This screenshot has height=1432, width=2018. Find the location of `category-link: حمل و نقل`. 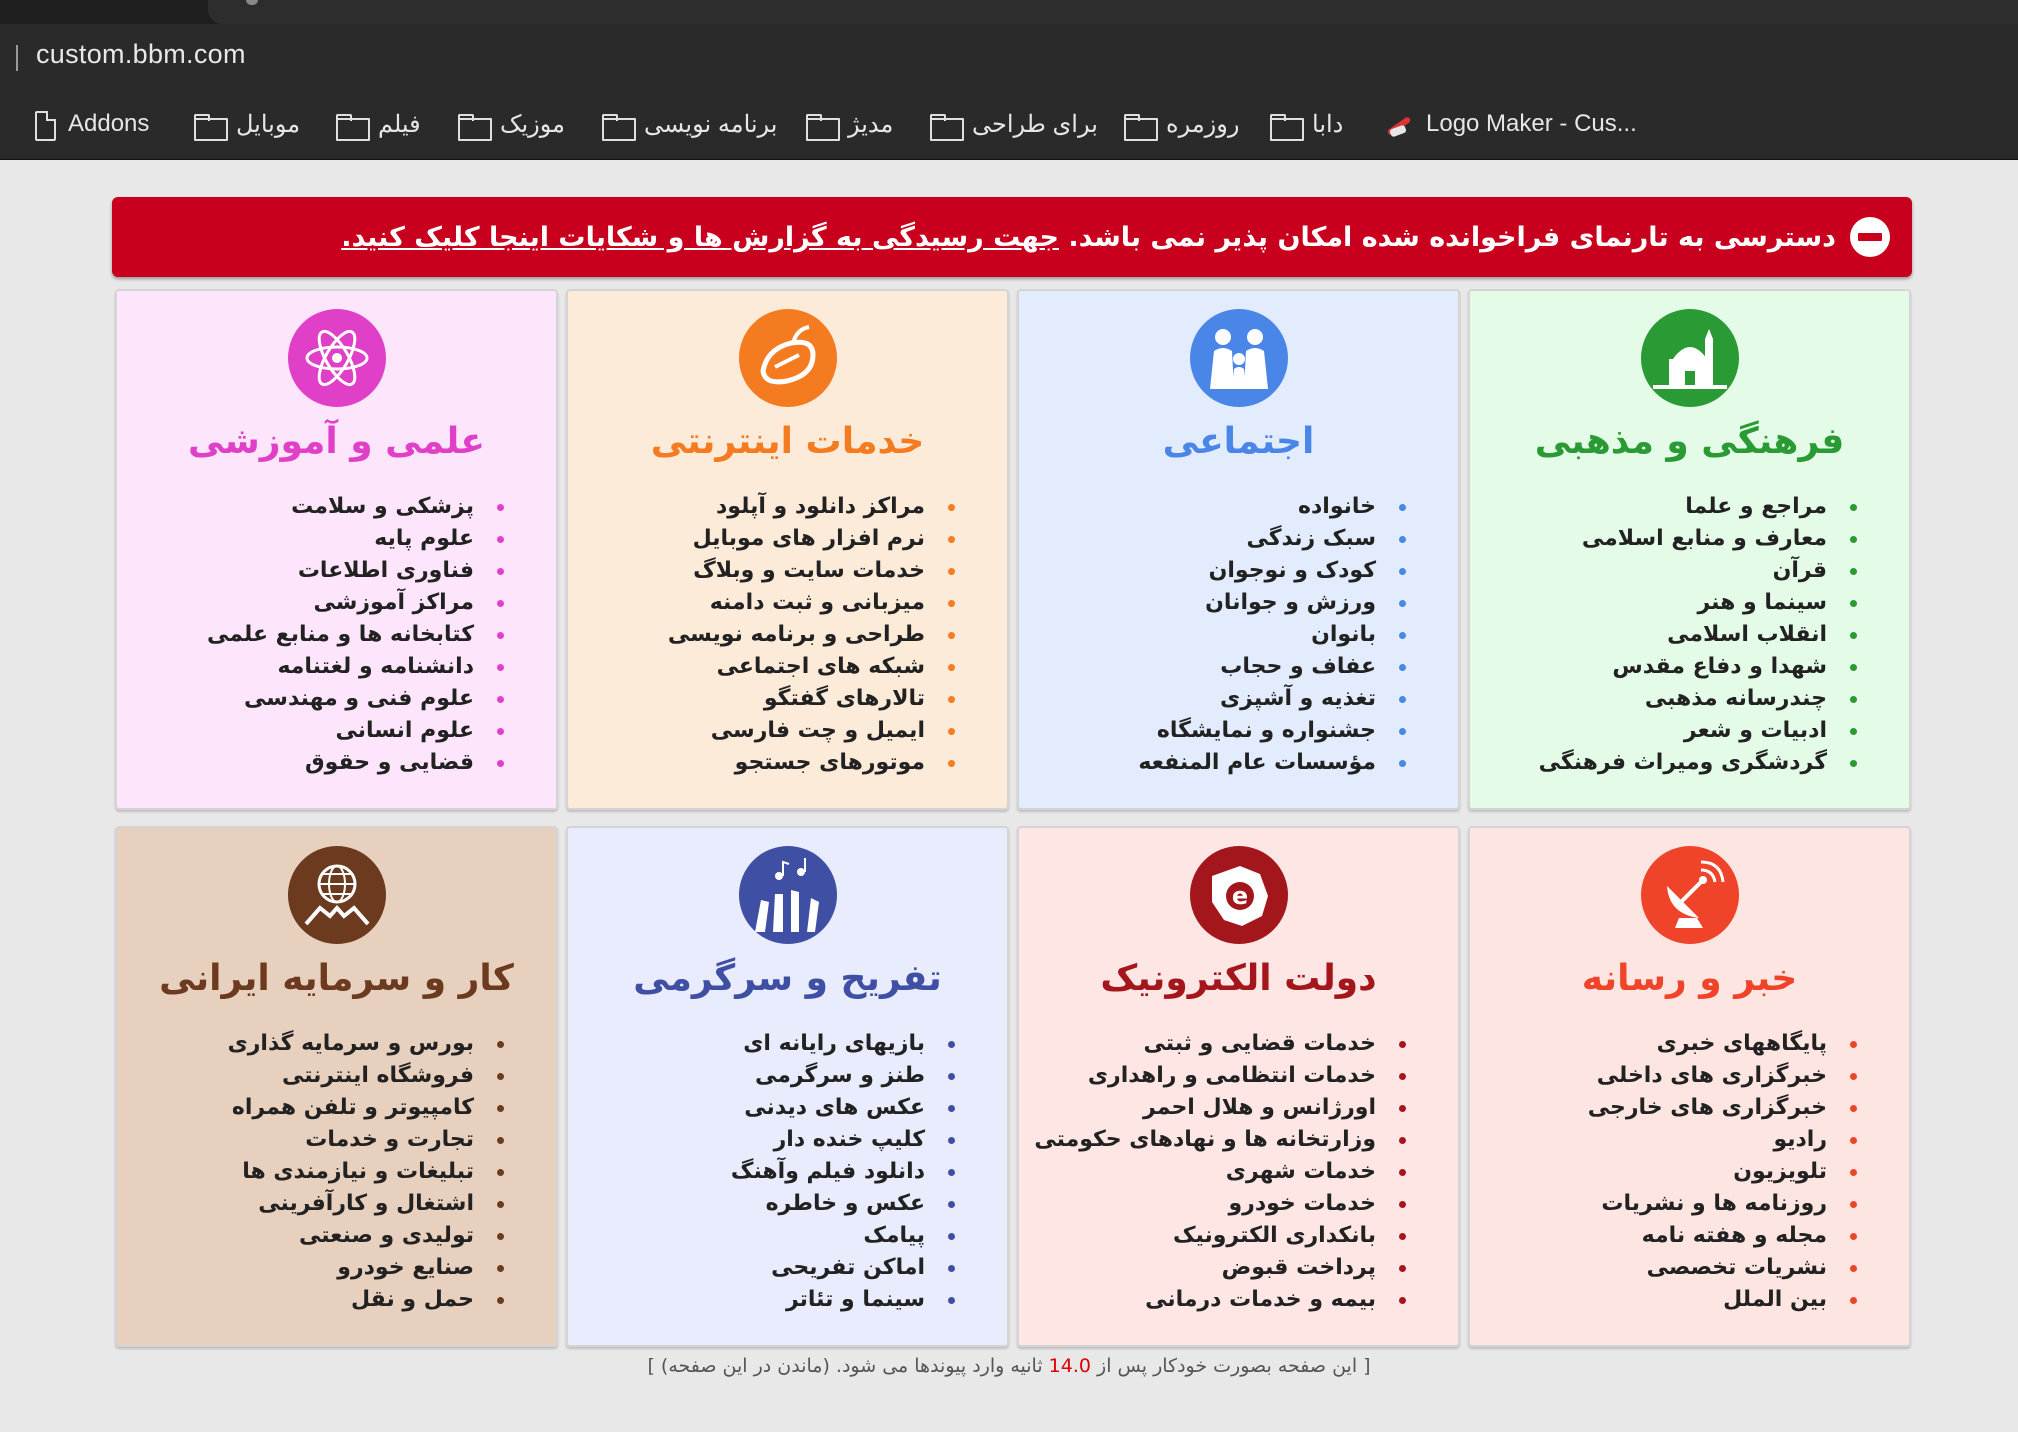

category-link: حمل و نقل is located at coordinates (369, 1300).